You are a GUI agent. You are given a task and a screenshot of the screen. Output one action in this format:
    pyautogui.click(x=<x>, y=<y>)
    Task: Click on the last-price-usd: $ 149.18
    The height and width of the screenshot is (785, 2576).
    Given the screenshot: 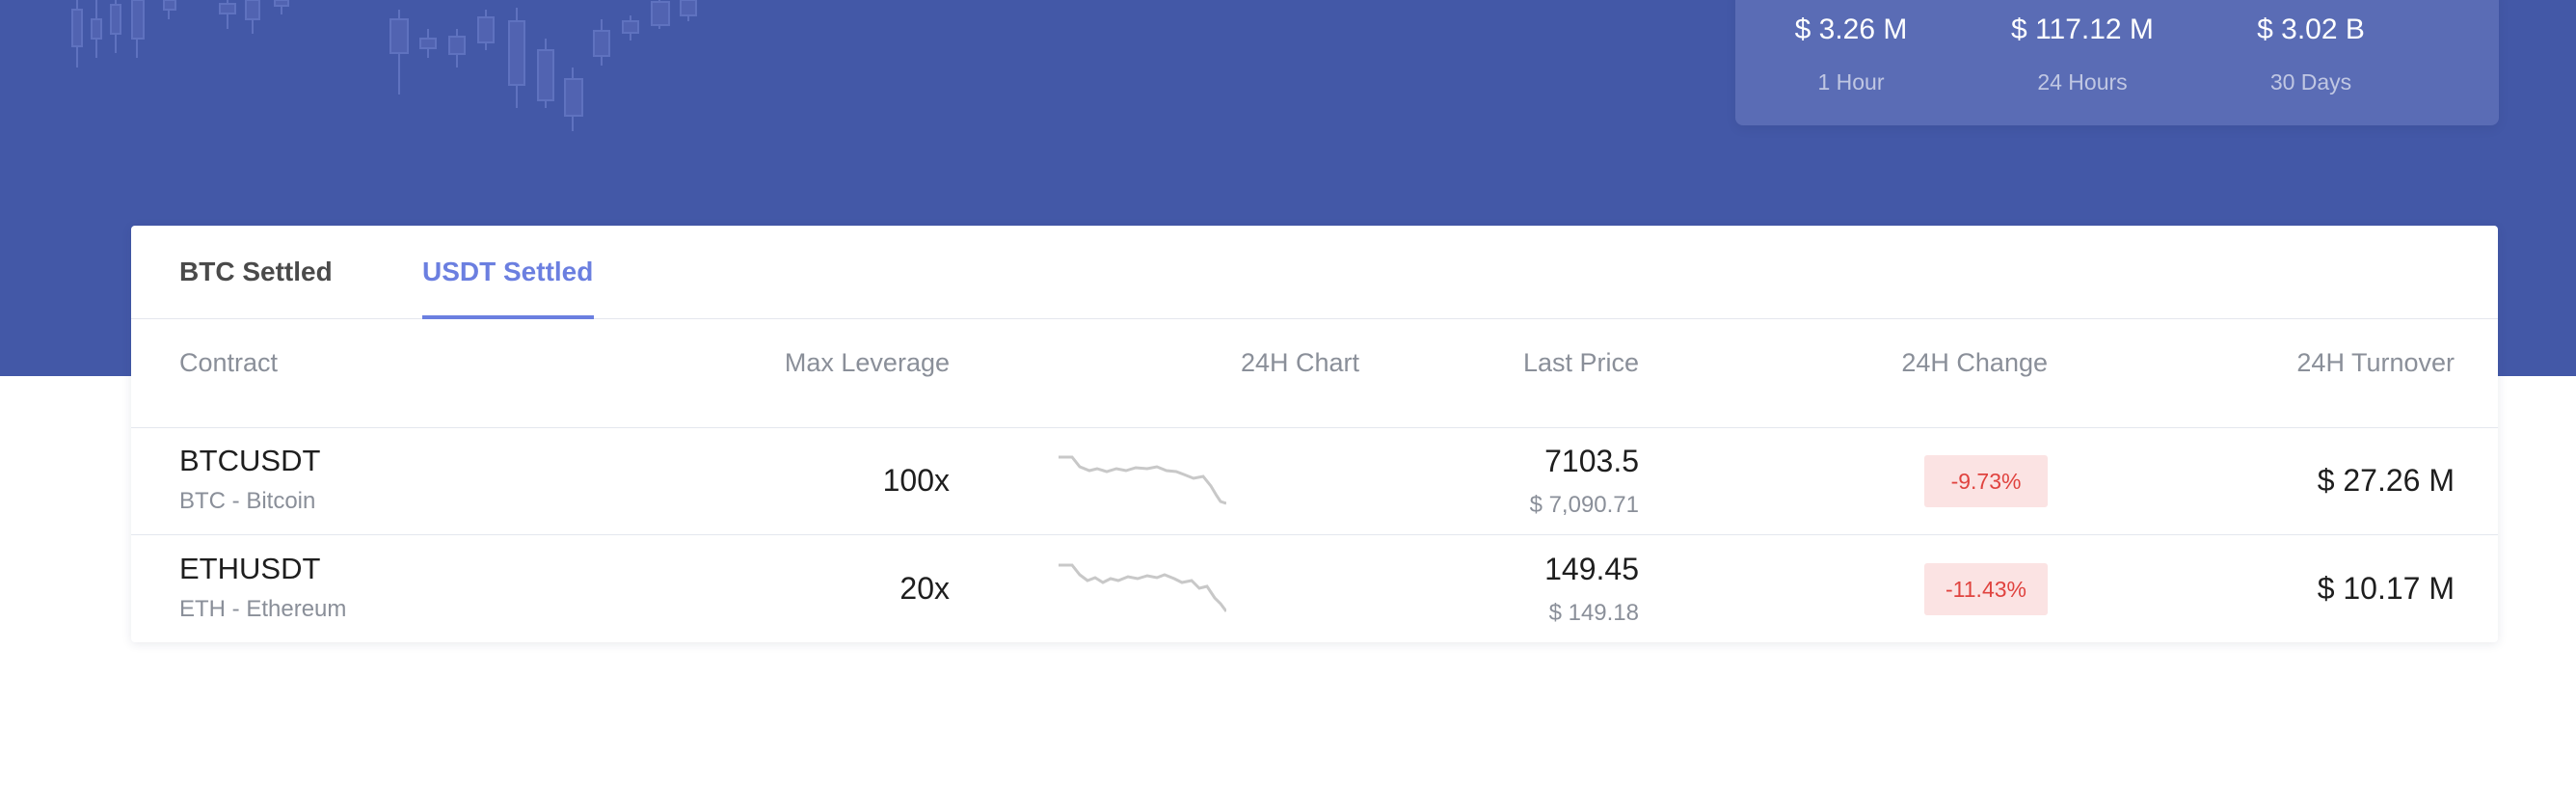 What is the action you would take?
    pyautogui.click(x=1594, y=613)
    